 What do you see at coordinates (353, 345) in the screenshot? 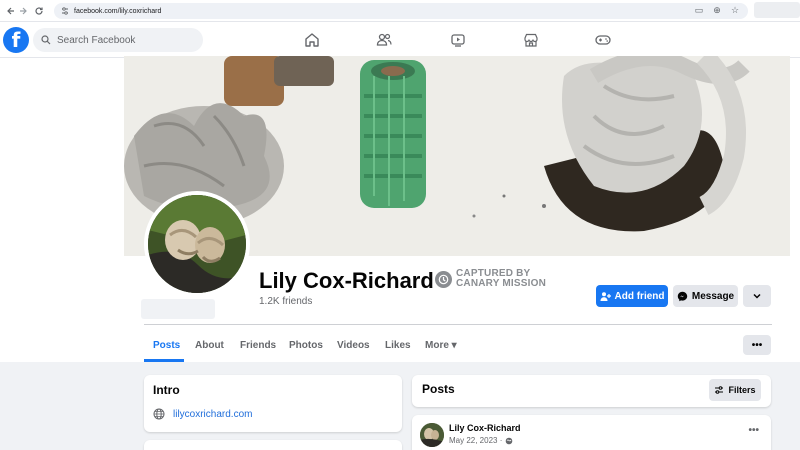
I see `tab-videos: Videos` at bounding box center [353, 345].